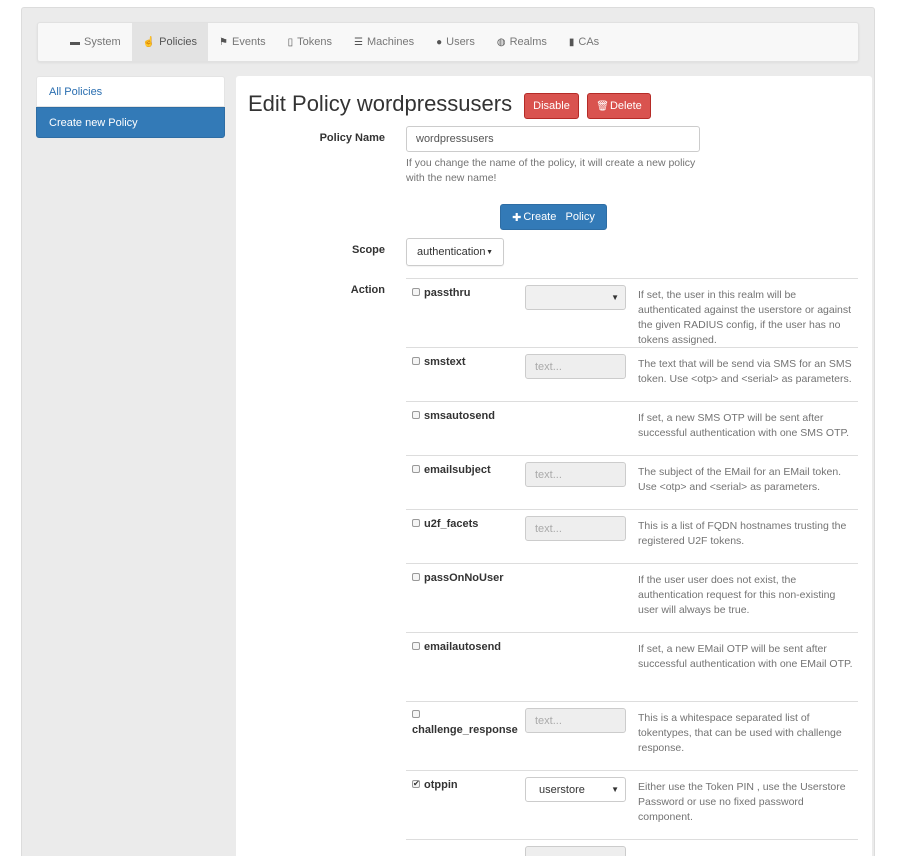 This screenshot has height=856, width=915. Describe the element at coordinates (463, 647) in the screenshot. I see `action-name: emailautosend` at that location.